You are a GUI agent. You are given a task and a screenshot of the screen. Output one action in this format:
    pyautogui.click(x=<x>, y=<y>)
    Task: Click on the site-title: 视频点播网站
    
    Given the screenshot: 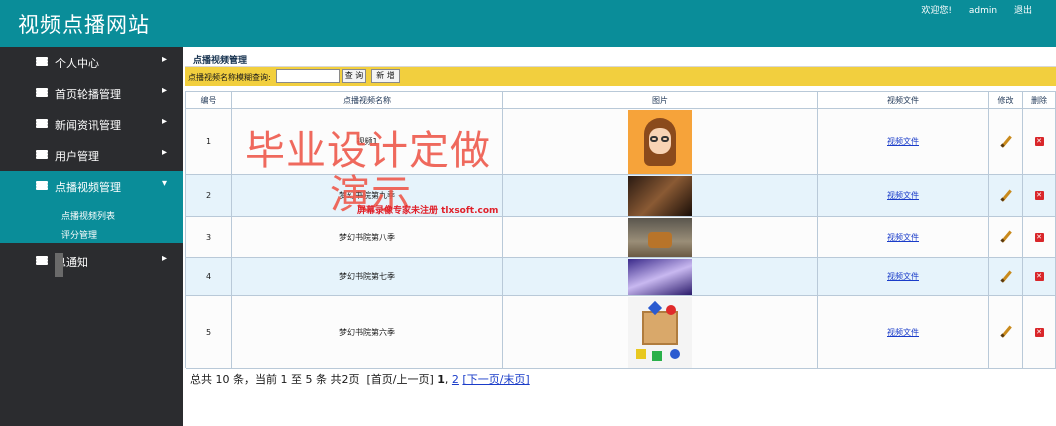 What is the action you would take?
    pyautogui.click(x=84, y=25)
    